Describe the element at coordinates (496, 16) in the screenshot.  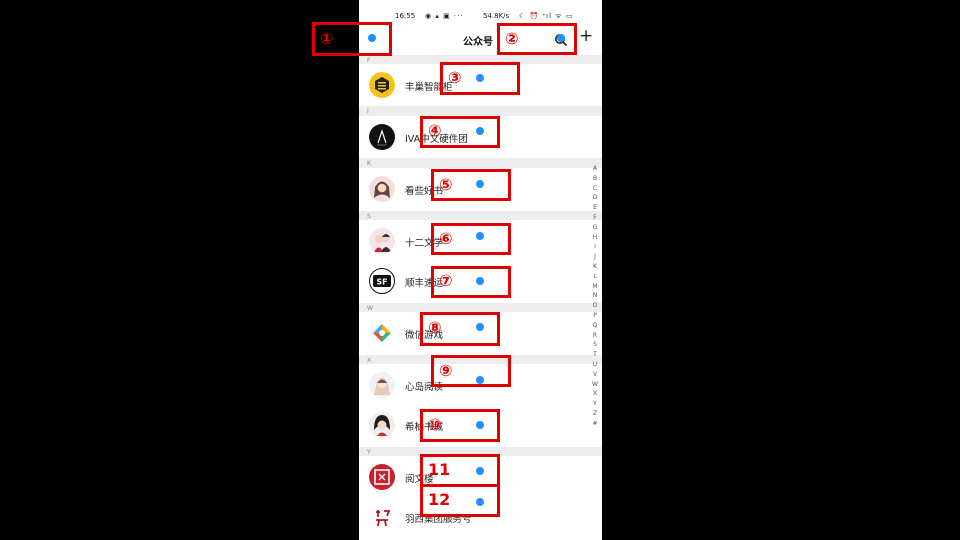
I see `status-network-speed: 54.8K/s` at that location.